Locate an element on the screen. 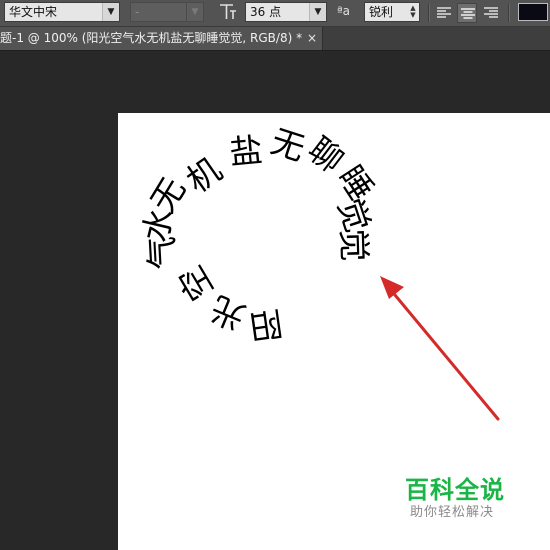 This screenshot has height=550, width=550. font-family-dropdown: 华文中宋 ▼ is located at coordinates (62, 12).